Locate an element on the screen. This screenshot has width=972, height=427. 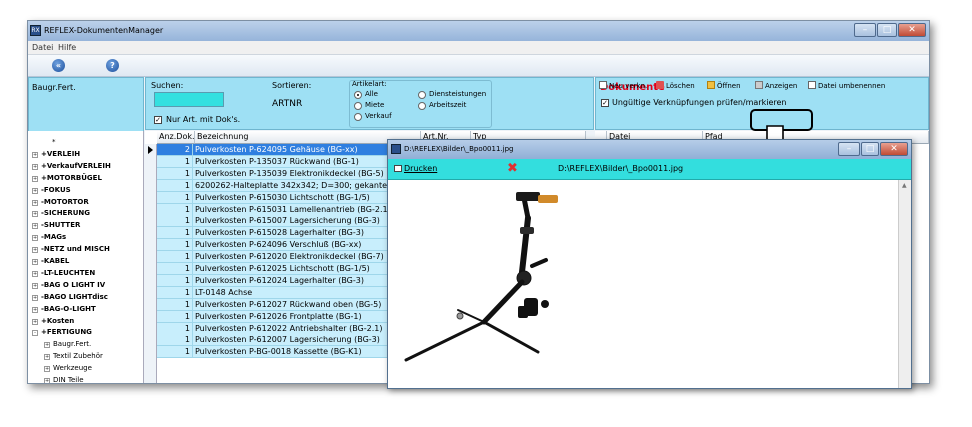
viewer-minimize-button: – is located at coordinates (849, 149).